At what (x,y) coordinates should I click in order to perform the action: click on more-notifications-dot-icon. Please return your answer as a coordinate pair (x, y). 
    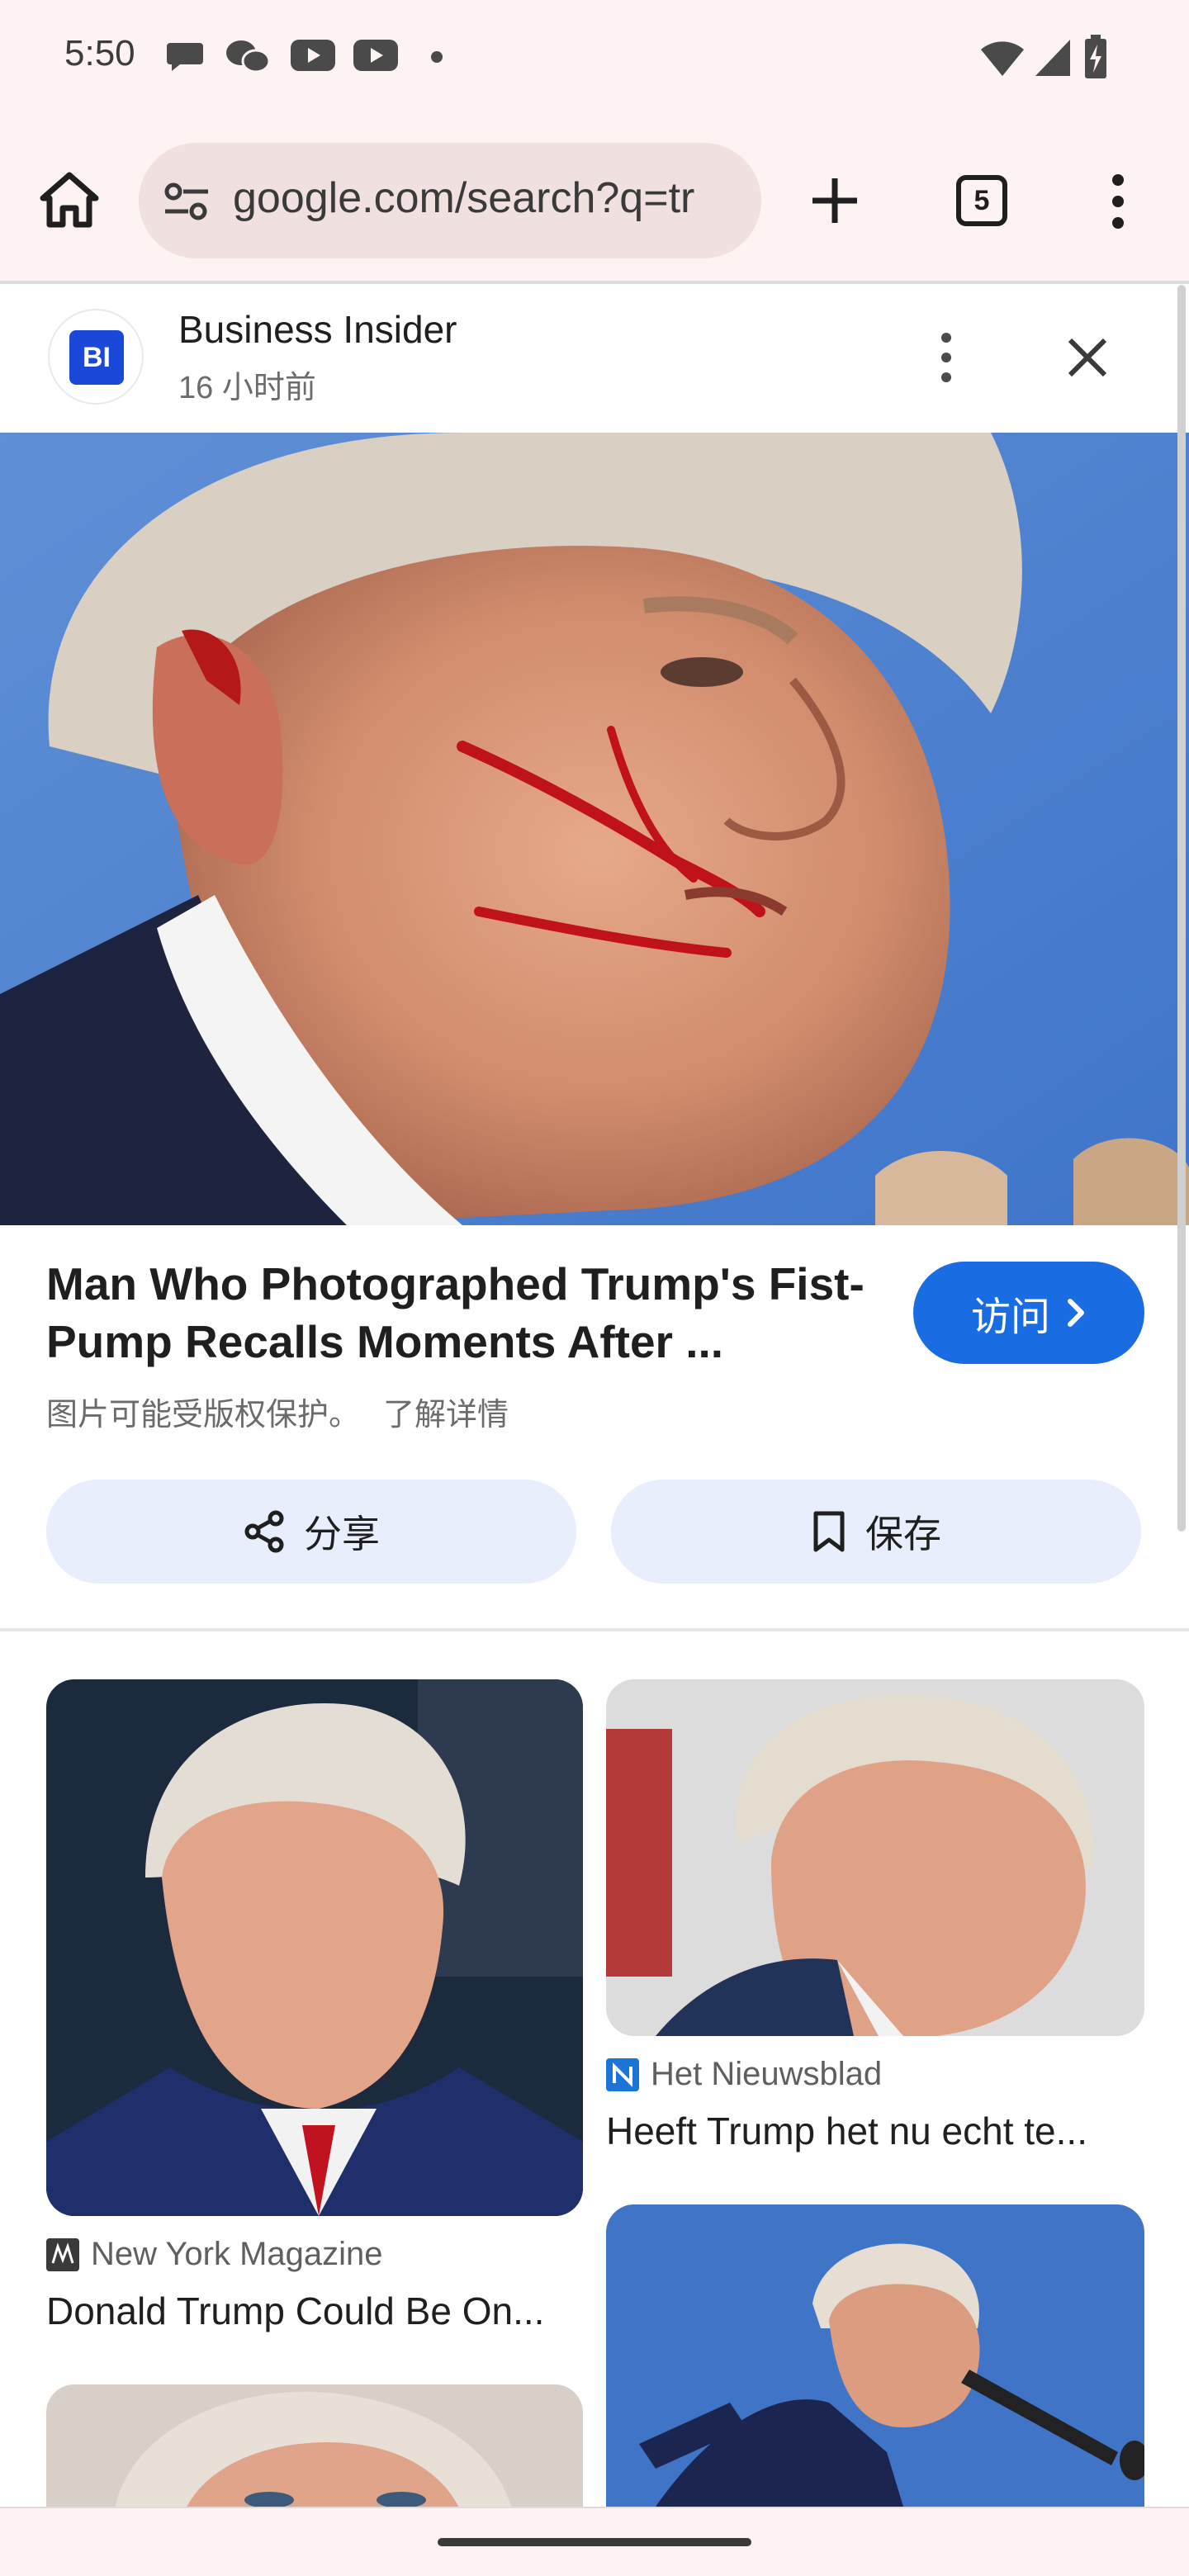
    Looking at the image, I should click on (437, 57).